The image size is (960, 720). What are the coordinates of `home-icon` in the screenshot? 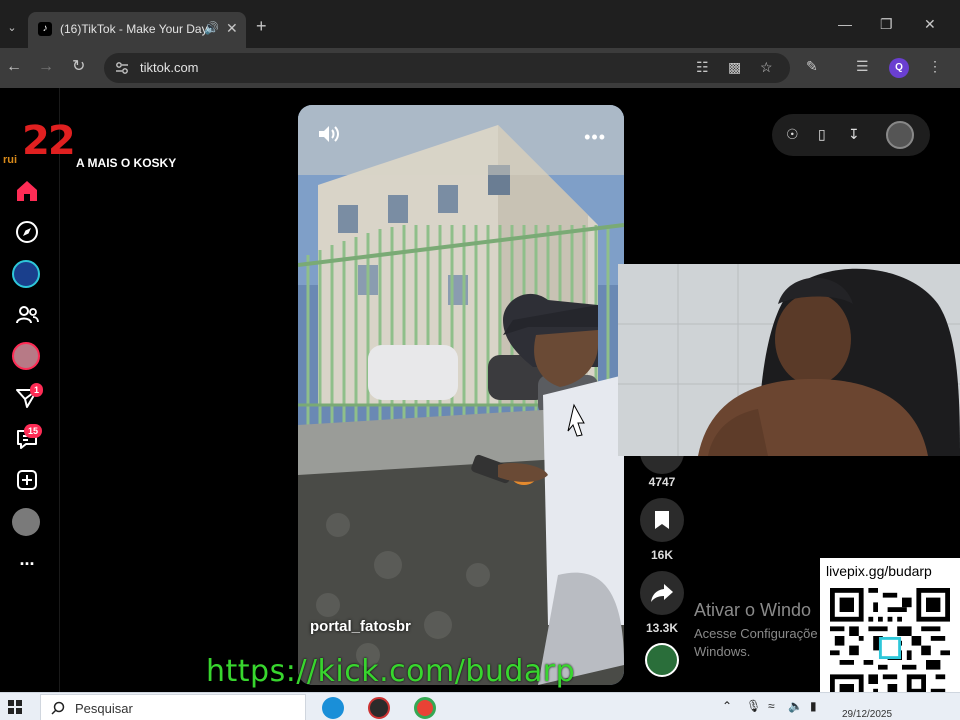 It's located at (27, 191).